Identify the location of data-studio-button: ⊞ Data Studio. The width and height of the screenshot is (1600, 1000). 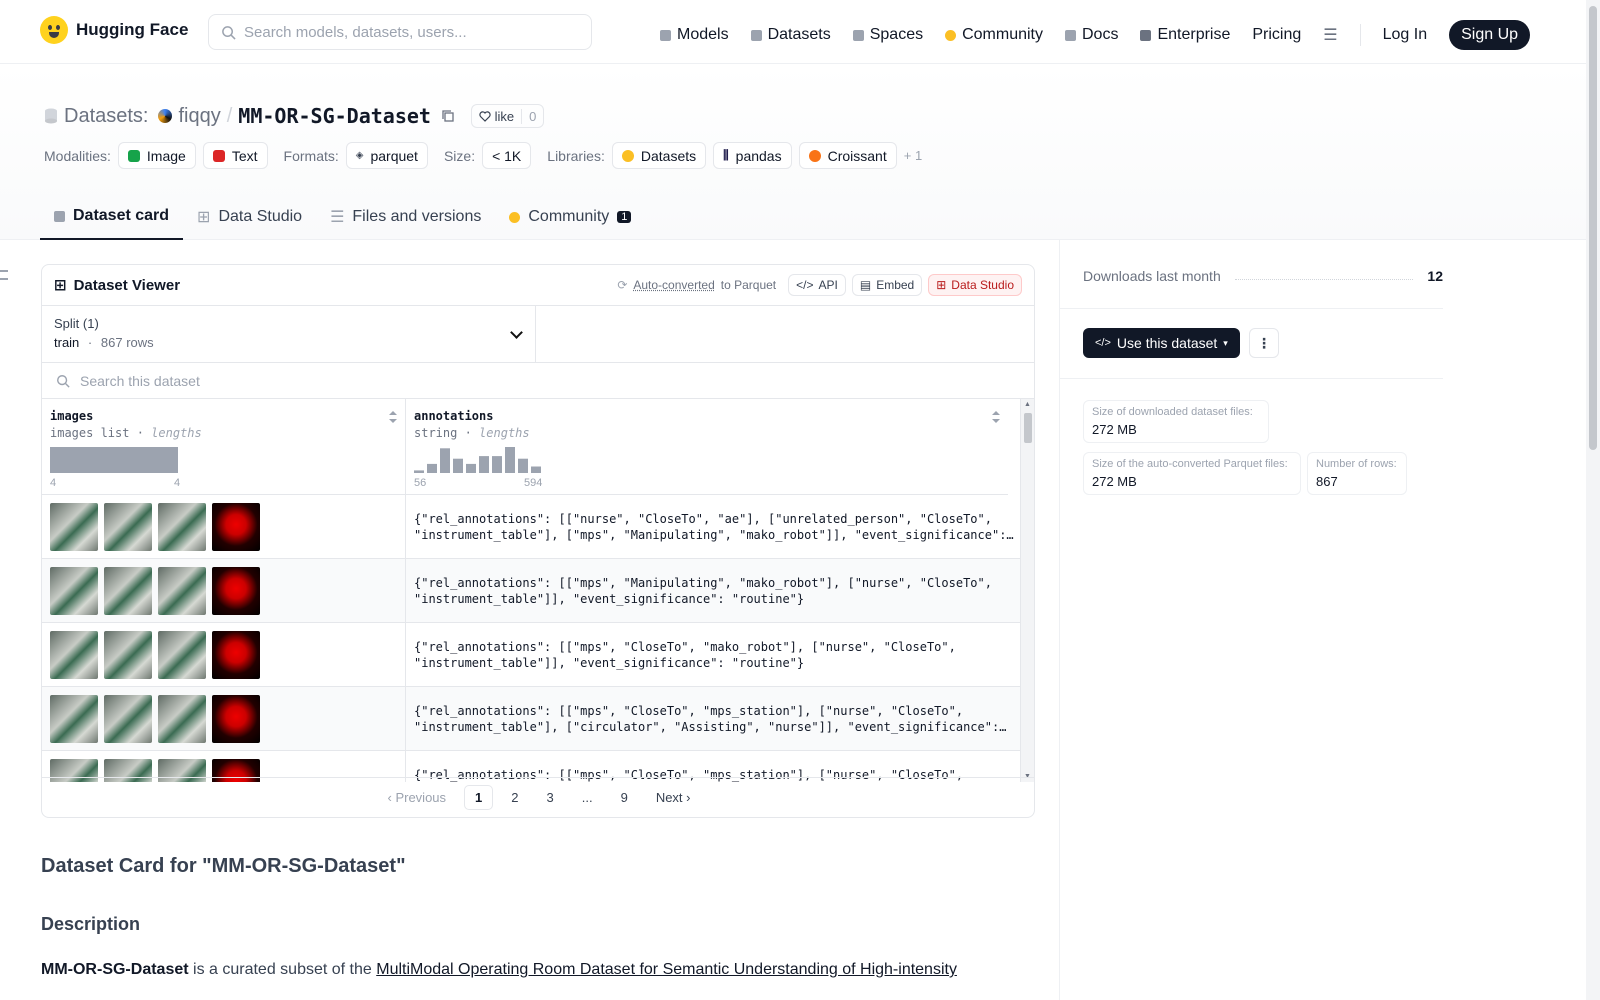
(975, 285).